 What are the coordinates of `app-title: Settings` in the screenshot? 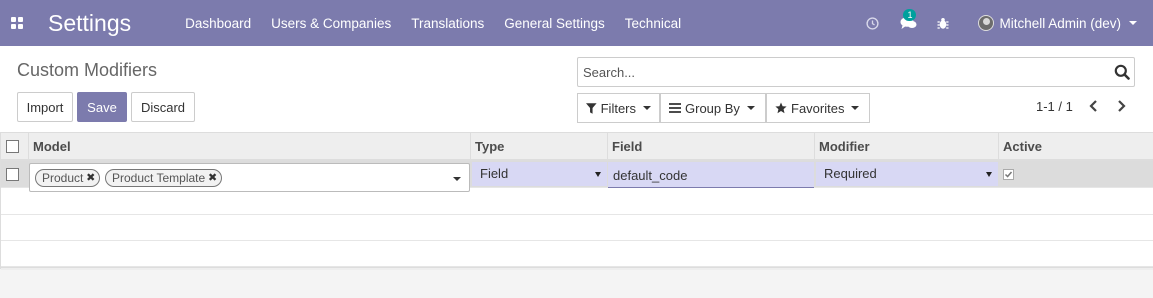 It's located at (89, 23).